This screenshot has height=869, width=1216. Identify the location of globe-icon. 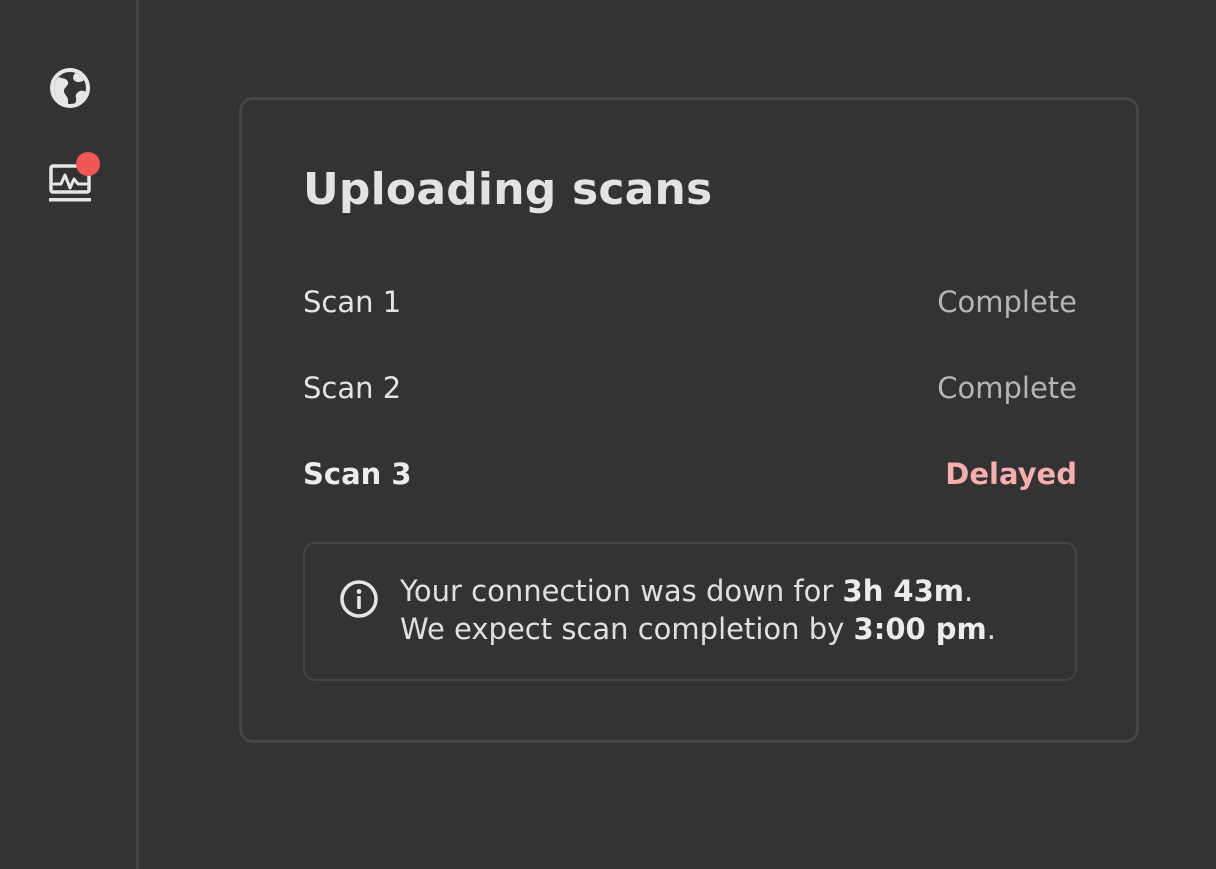
(70, 88).